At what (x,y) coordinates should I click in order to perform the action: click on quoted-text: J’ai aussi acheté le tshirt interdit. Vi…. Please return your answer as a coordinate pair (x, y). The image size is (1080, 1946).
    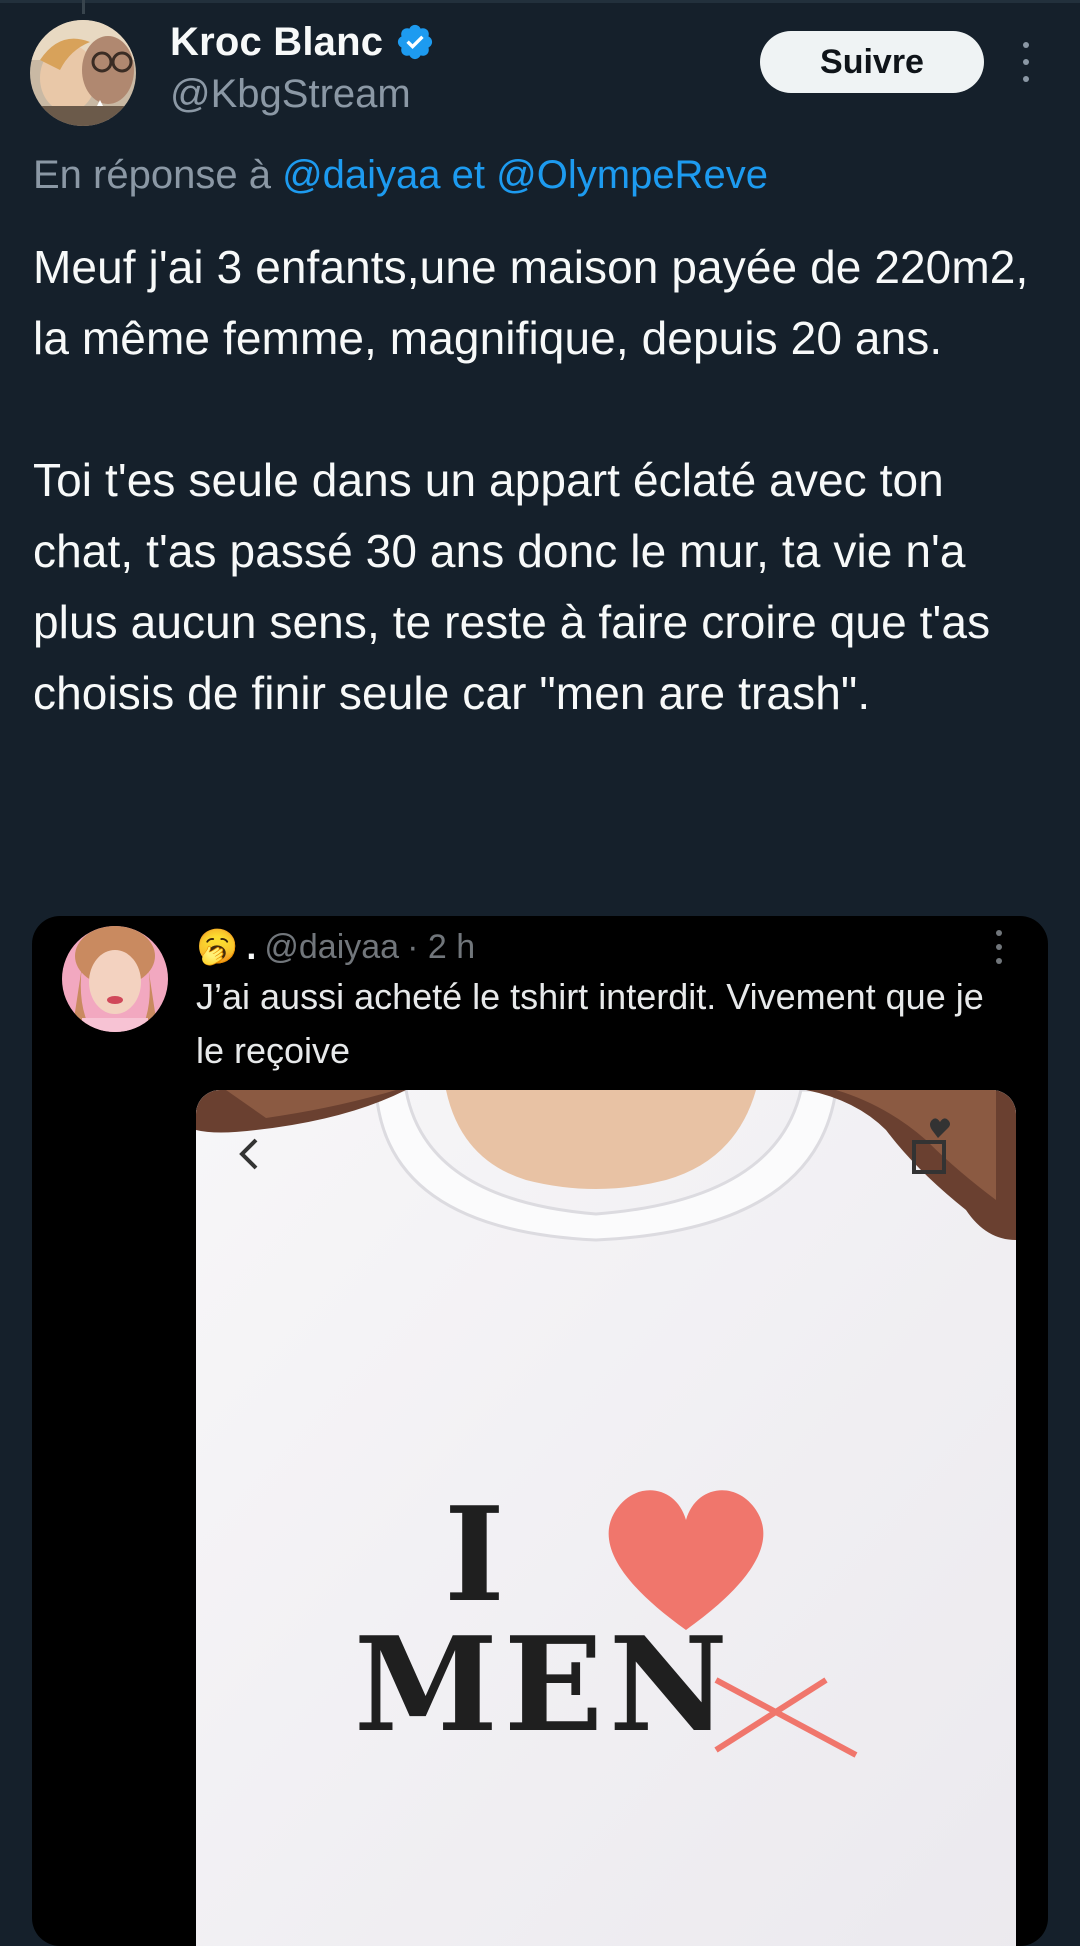
    Looking at the image, I should click on (590, 1023).